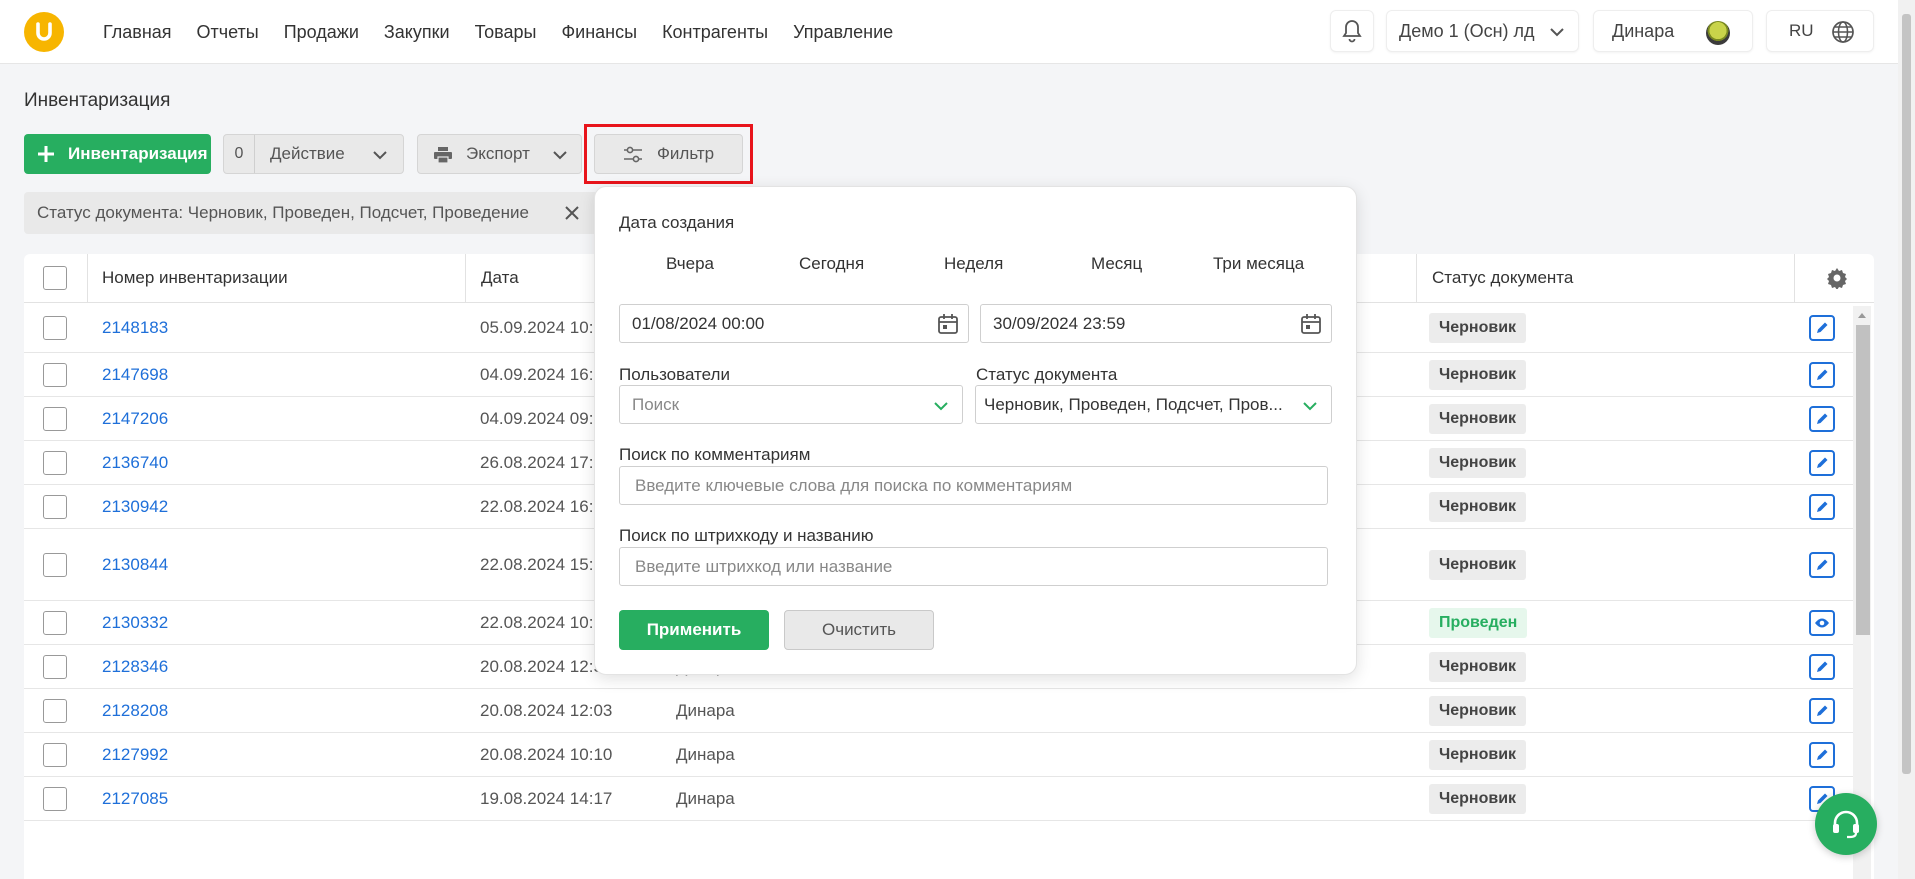 The image size is (1915, 879). What do you see at coordinates (117, 154) in the screenshot?
I see `add-inventory-button: Инвентаризация` at bounding box center [117, 154].